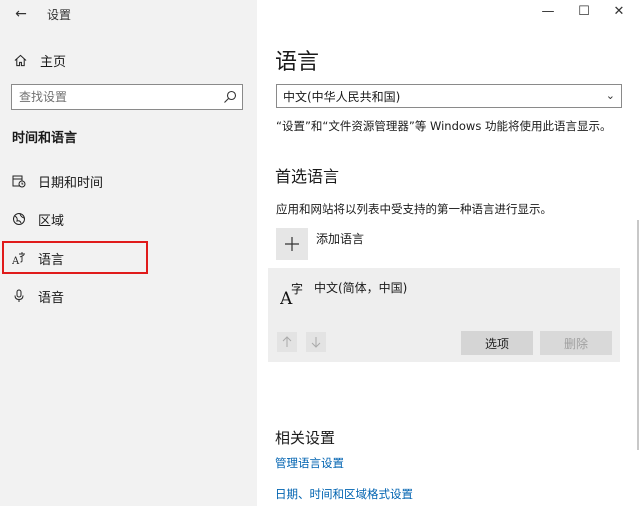 The image size is (640, 506). I want to click on sidebar-item-label: 语音, so click(51, 298).